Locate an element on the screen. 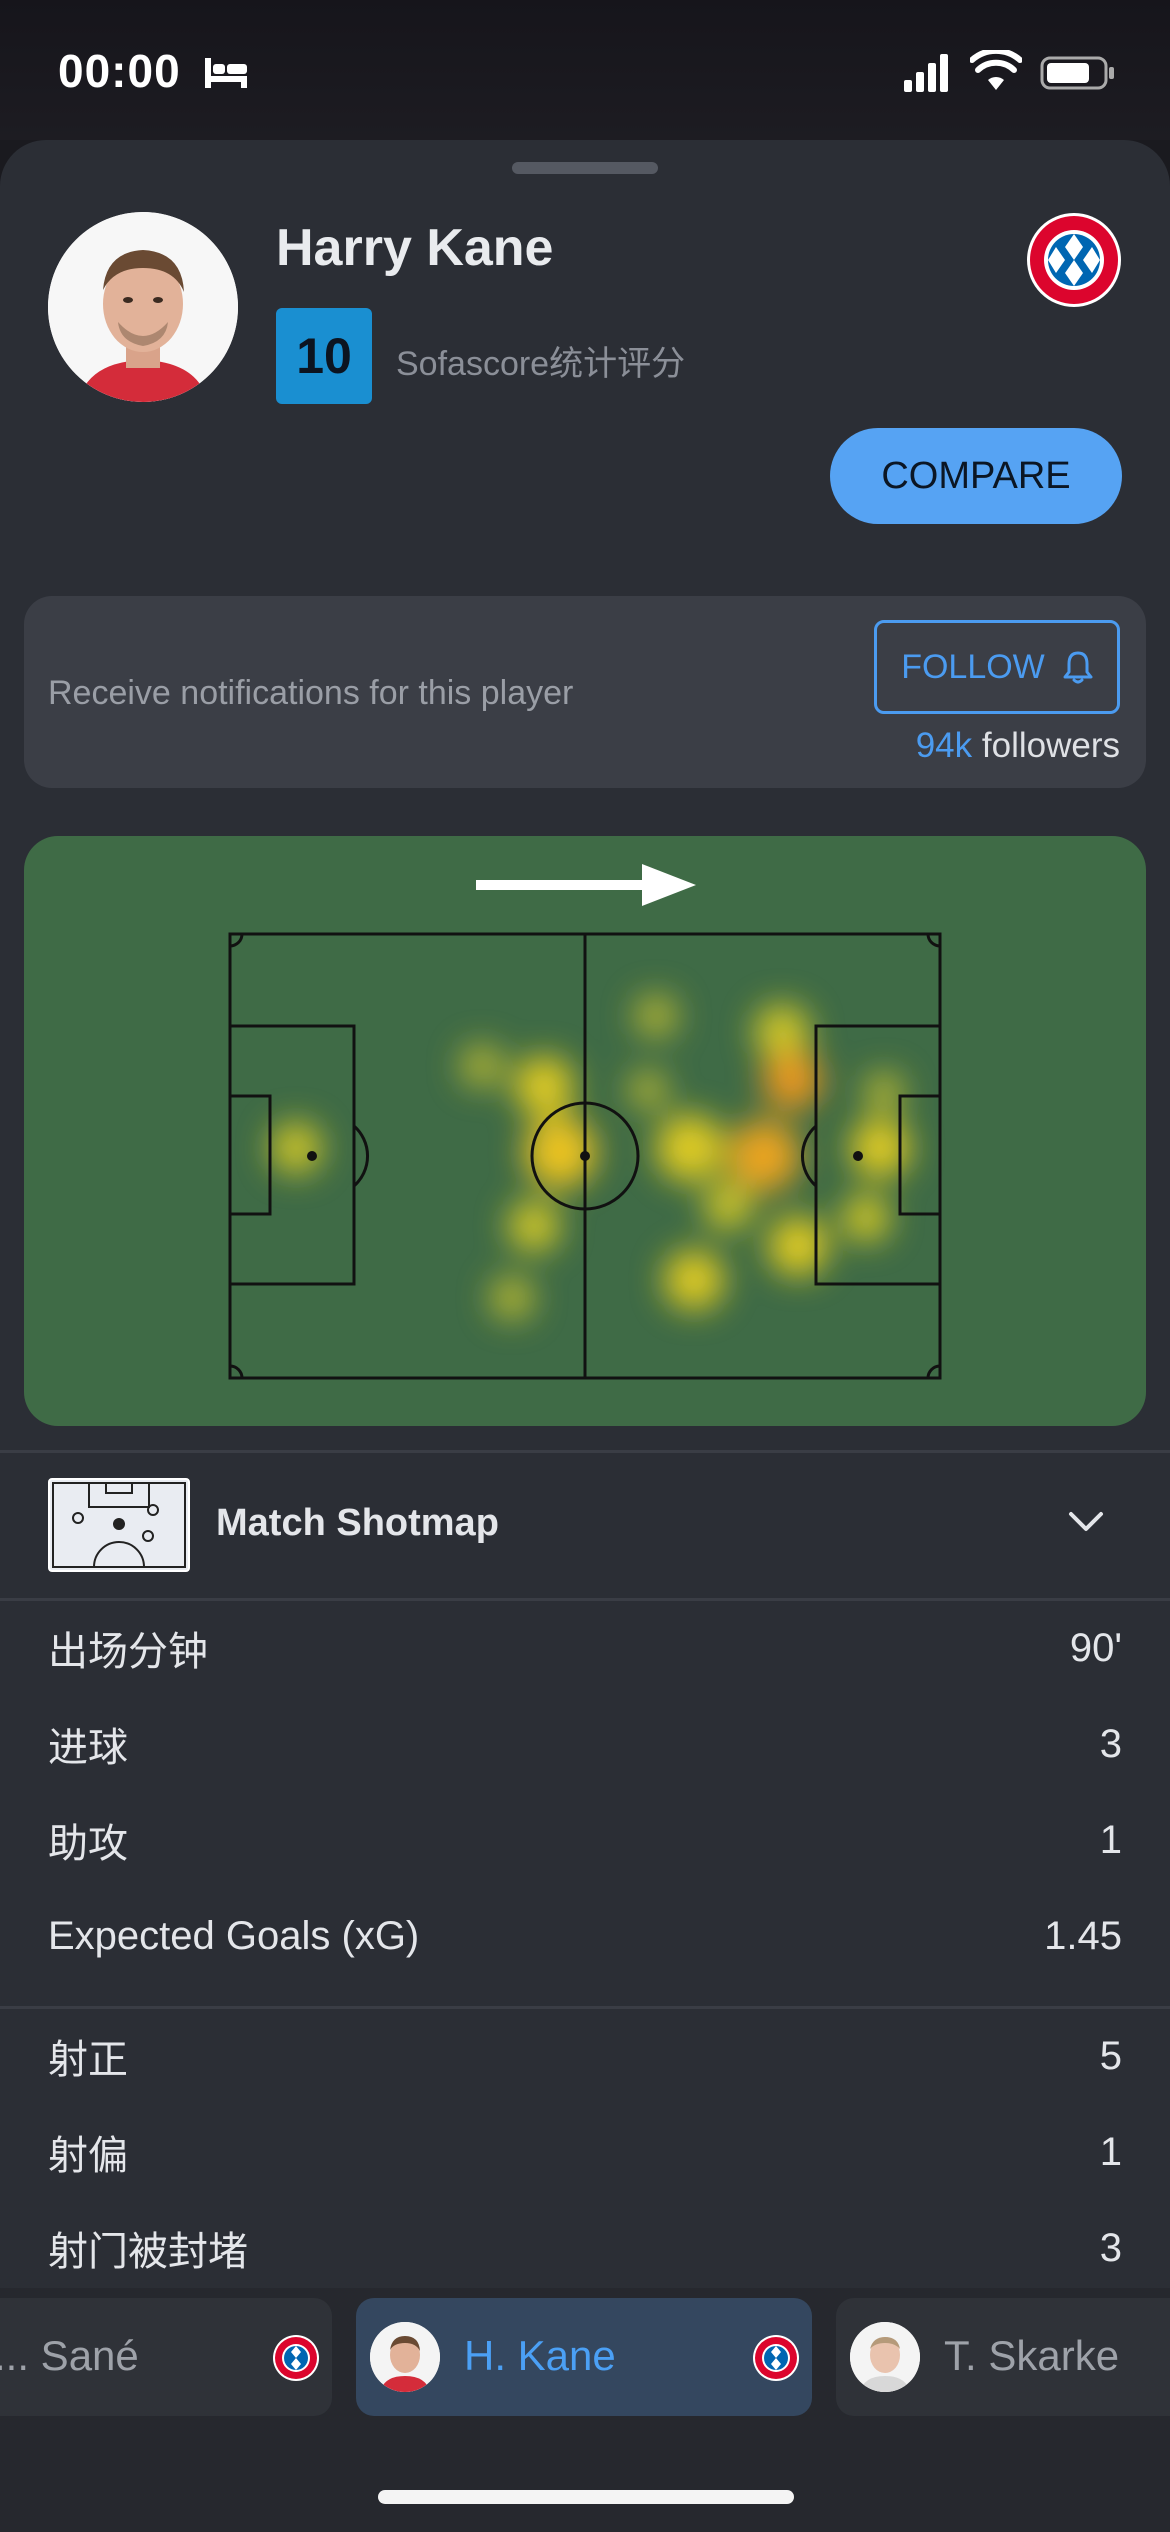 The image size is (1170, 2532). stat-row-goals: 进球 3 is located at coordinates (585, 1744).